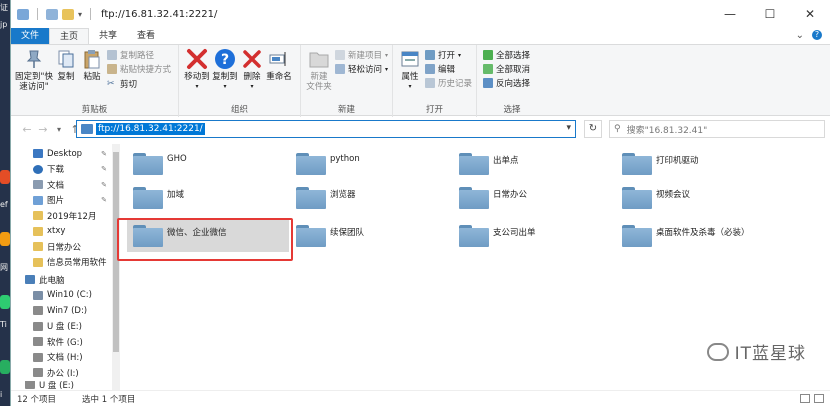 The image size is (830, 406). I want to click on maximize-button: ☐, so click(770, 14).